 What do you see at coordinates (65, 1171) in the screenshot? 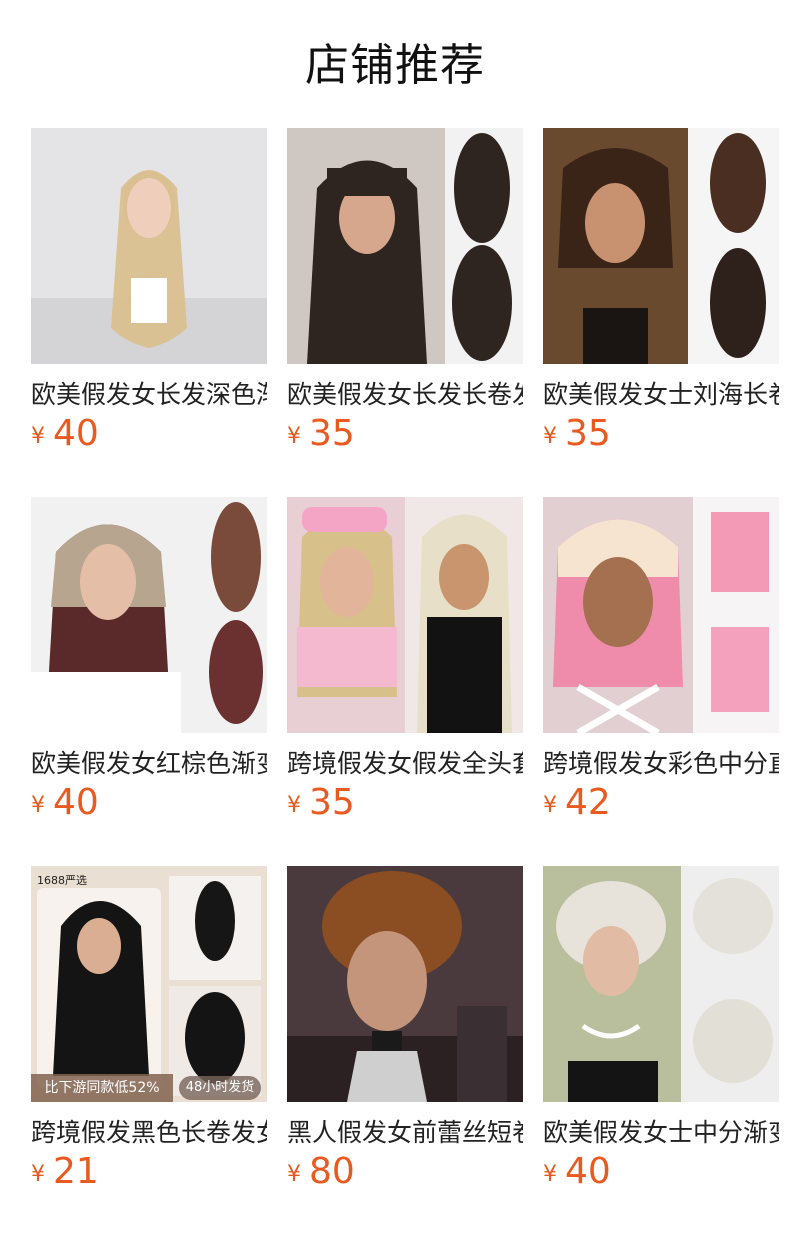
I see `product-price: ¥21` at bounding box center [65, 1171].